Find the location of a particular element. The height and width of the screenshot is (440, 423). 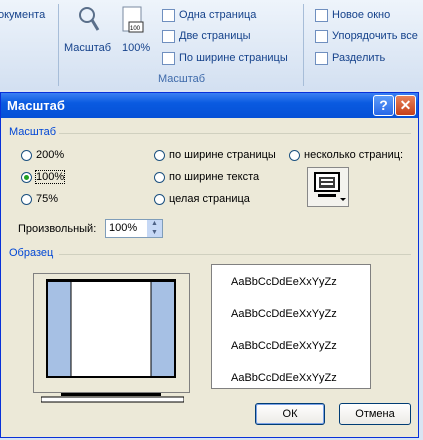

arrange-all-label: Упорядочить все is located at coordinates (375, 36).